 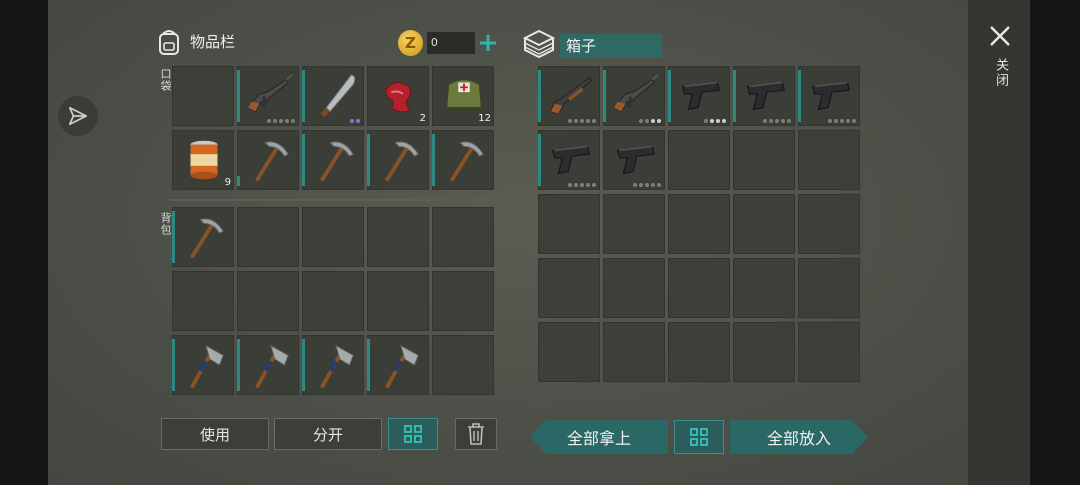 I want to click on inventory-header: 物品栏, so click(x=194, y=41).